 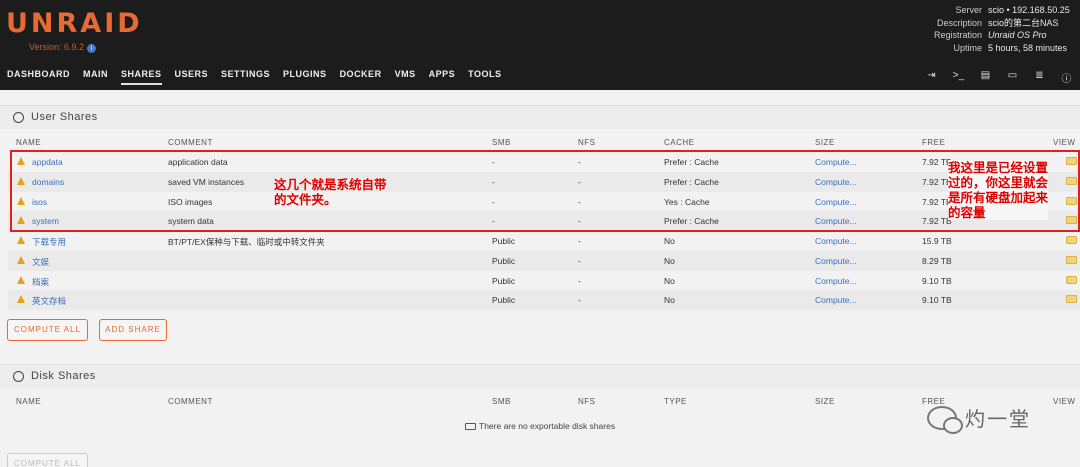 What do you see at coordinates (1029, 10) in the screenshot?
I see `server-value: scio • 192.168.50.25` at bounding box center [1029, 10].